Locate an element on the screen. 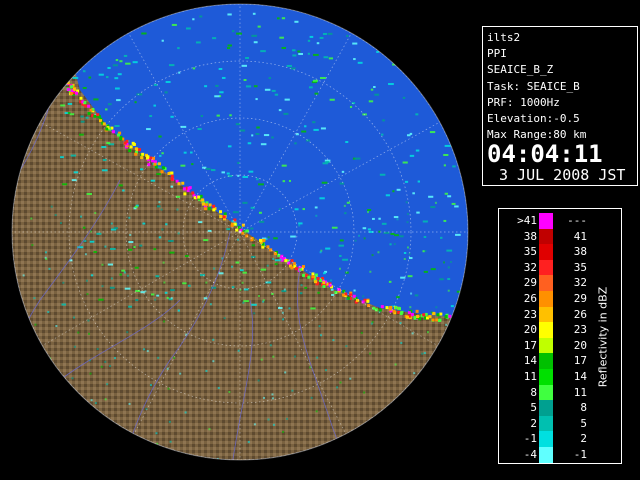 This screenshot has width=640, height=480. legend-row: 23 26 is located at coordinates (544, 314).